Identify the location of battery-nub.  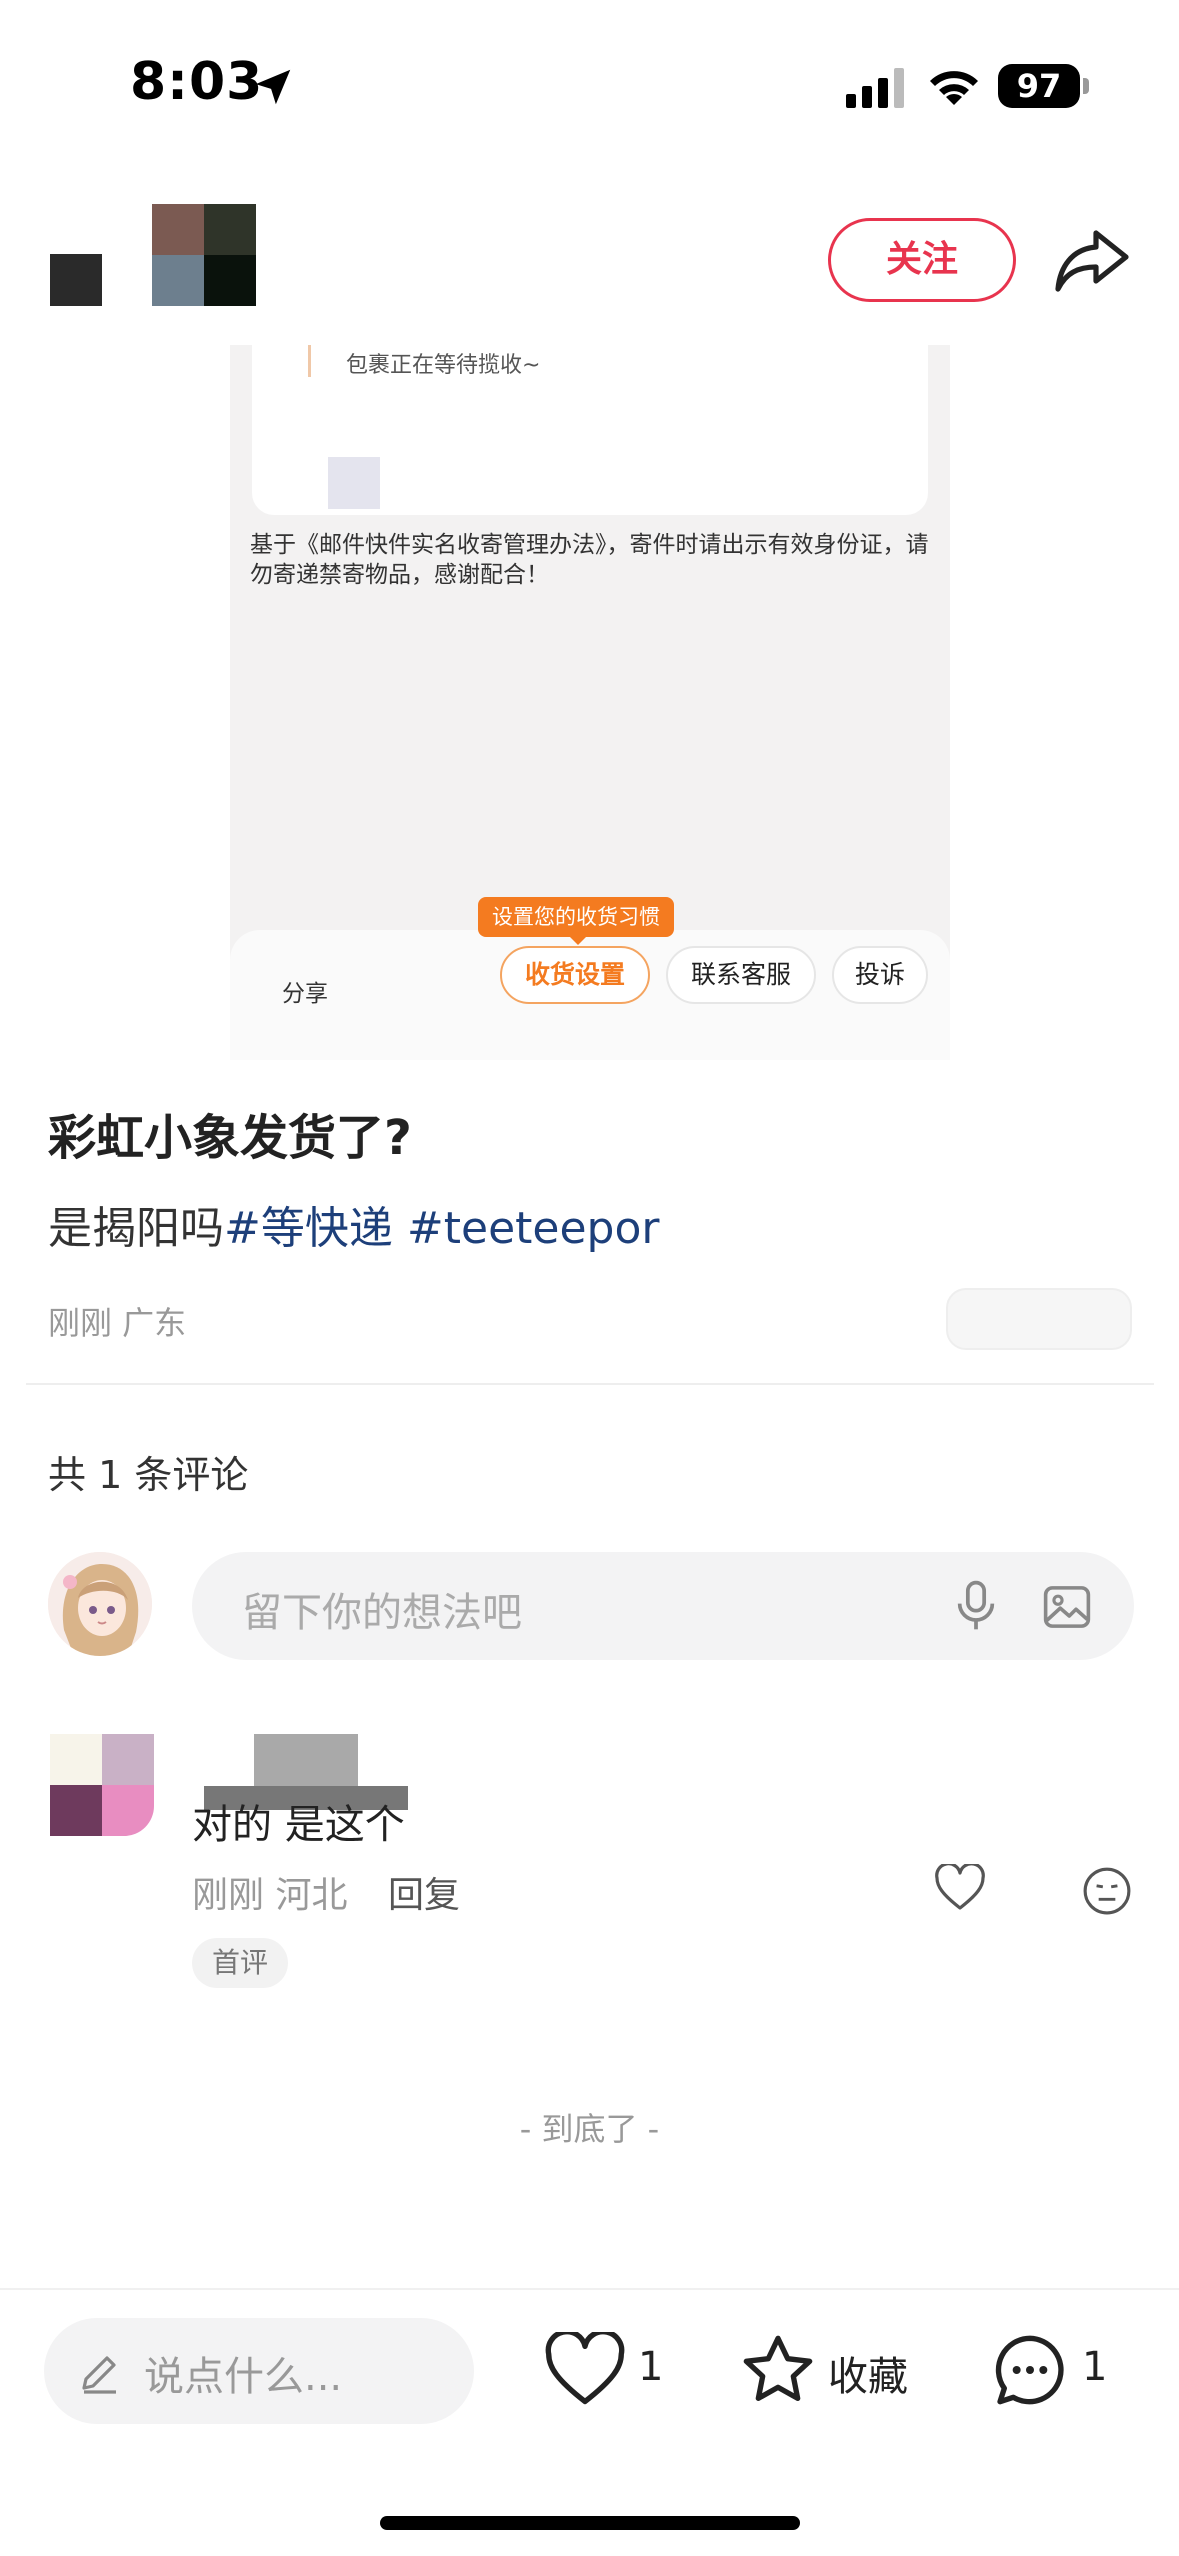
(1086, 86).